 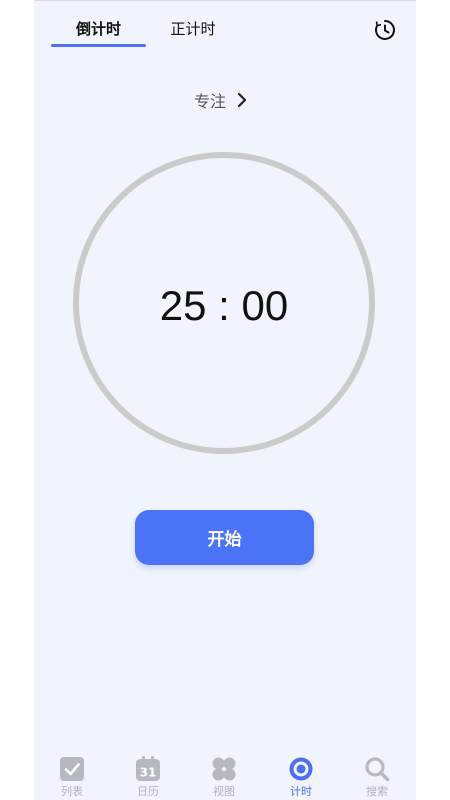 What do you see at coordinates (225, 0) in the screenshot?
I see `top-divider` at bounding box center [225, 0].